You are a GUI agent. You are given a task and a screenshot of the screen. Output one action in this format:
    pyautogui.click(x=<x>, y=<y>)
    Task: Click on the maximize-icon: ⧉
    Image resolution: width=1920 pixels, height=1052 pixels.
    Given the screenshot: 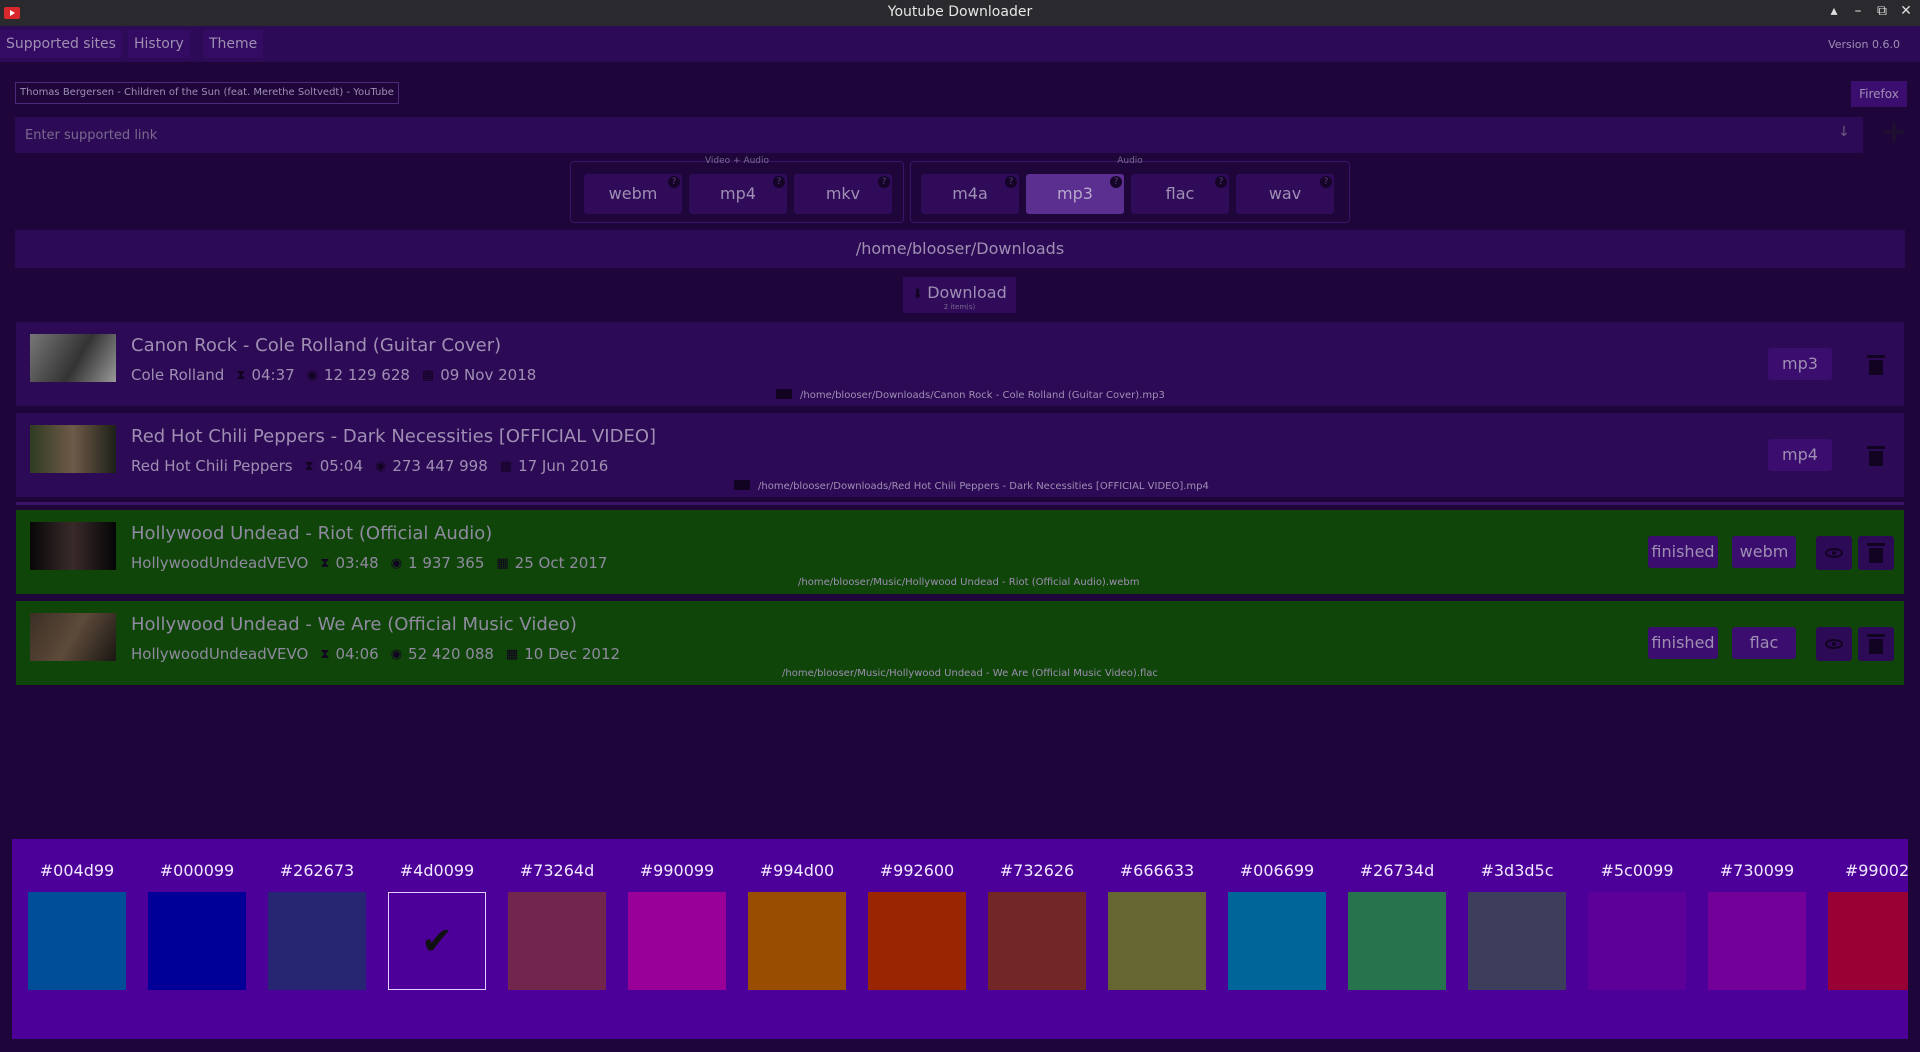 What is the action you would take?
    pyautogui.click(x=1882, y=11)
    